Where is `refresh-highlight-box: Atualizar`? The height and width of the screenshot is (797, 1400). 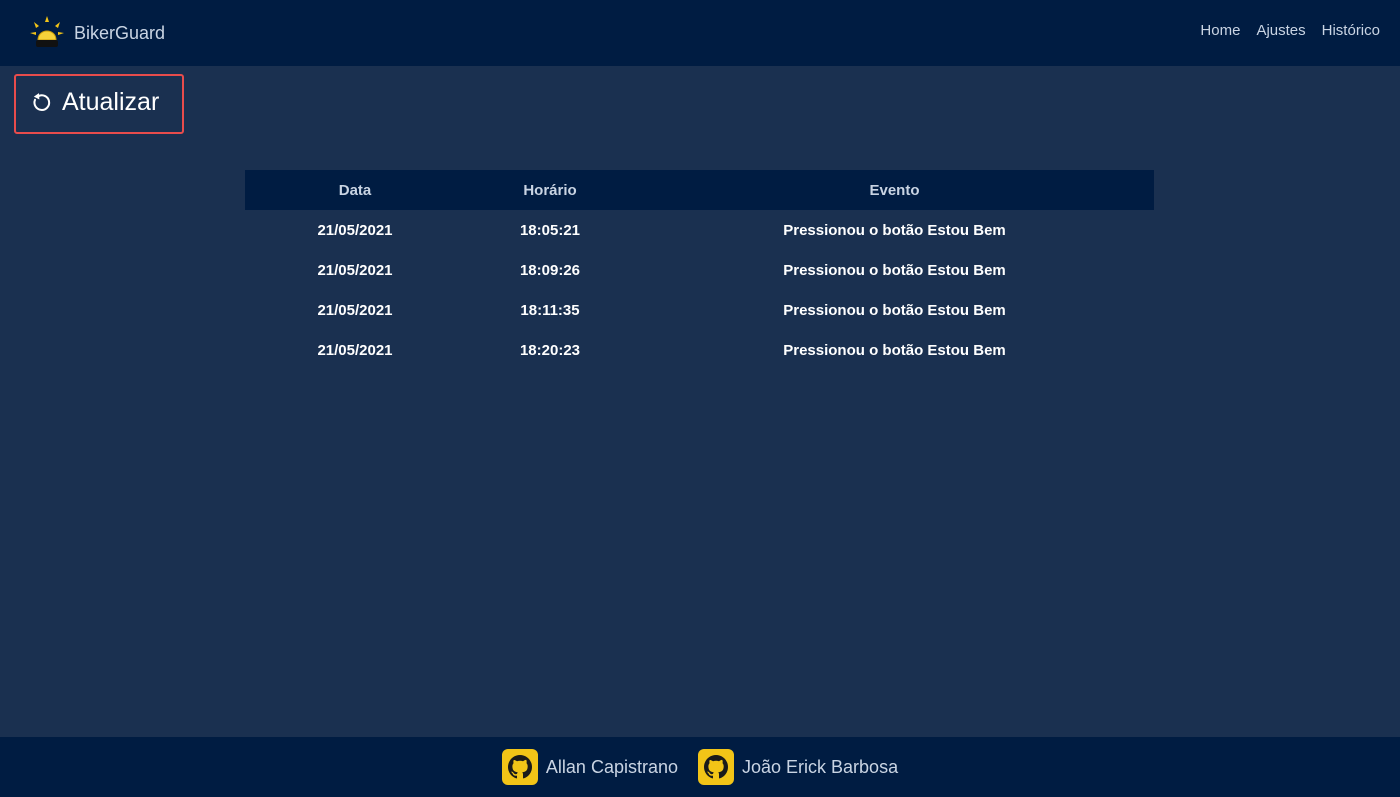 refresh-highlight-box: Atualizar is located at coordinates (99, 104).